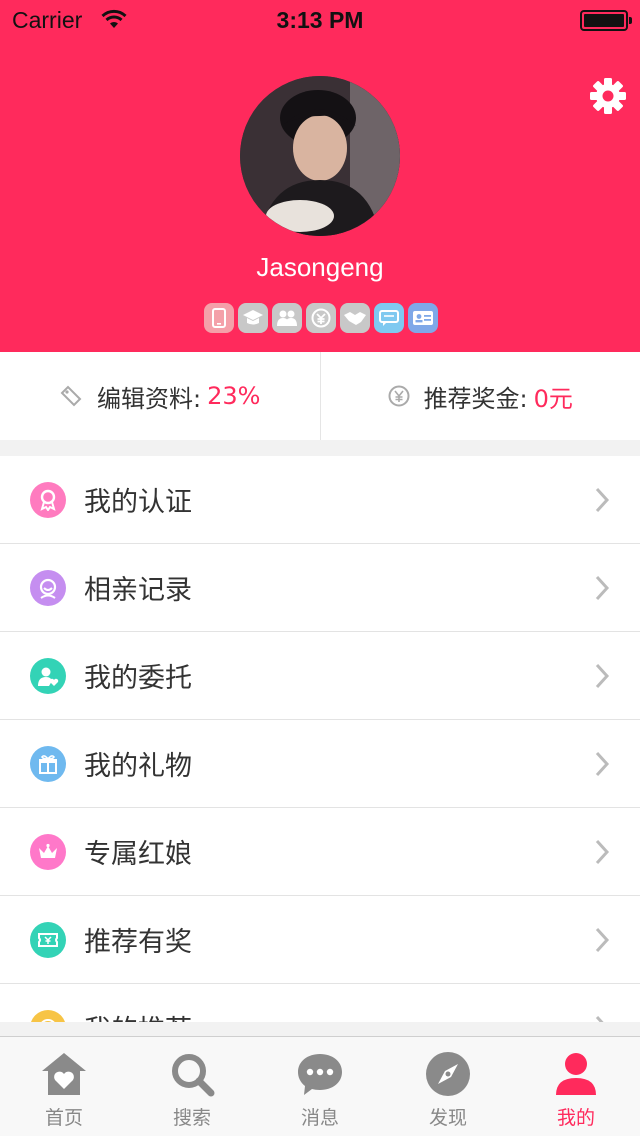 The width and height of the screenshot is (640, 1136). Describe the element at coordinates (320, 156) in the screenshot. I see `avatar` at that location.